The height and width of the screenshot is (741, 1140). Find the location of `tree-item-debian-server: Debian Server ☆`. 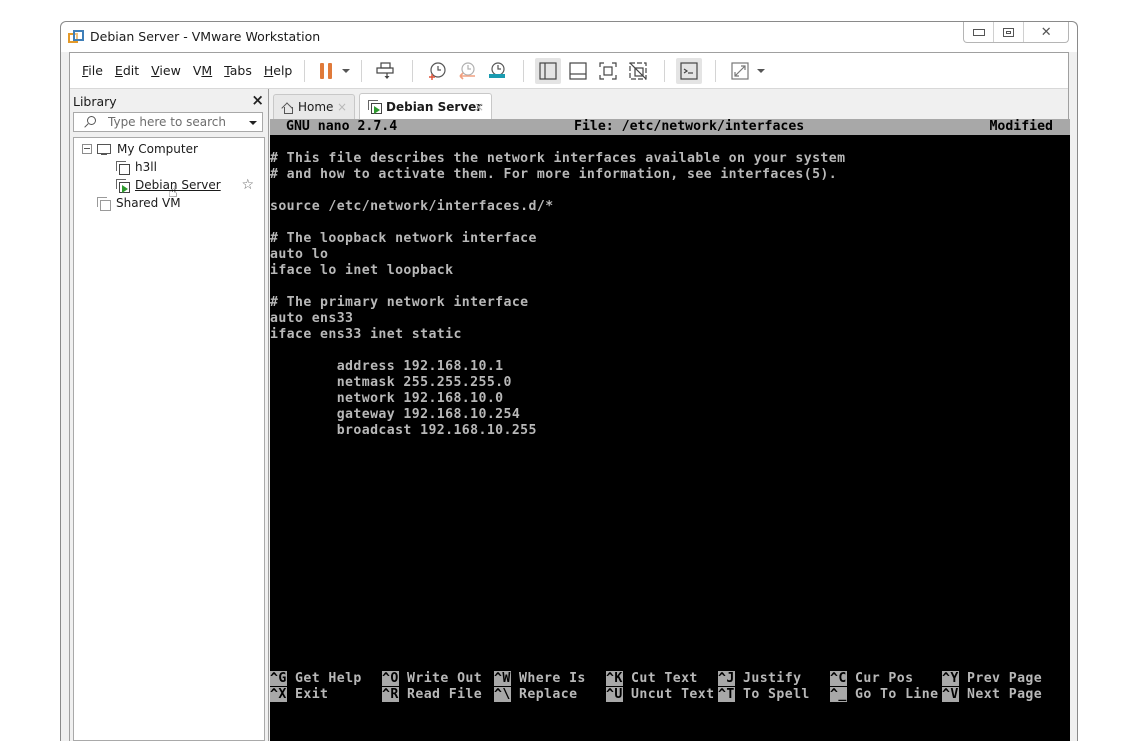

tree-item-debian-server: Debian Server ☆ is located at coordinates (188, 185).